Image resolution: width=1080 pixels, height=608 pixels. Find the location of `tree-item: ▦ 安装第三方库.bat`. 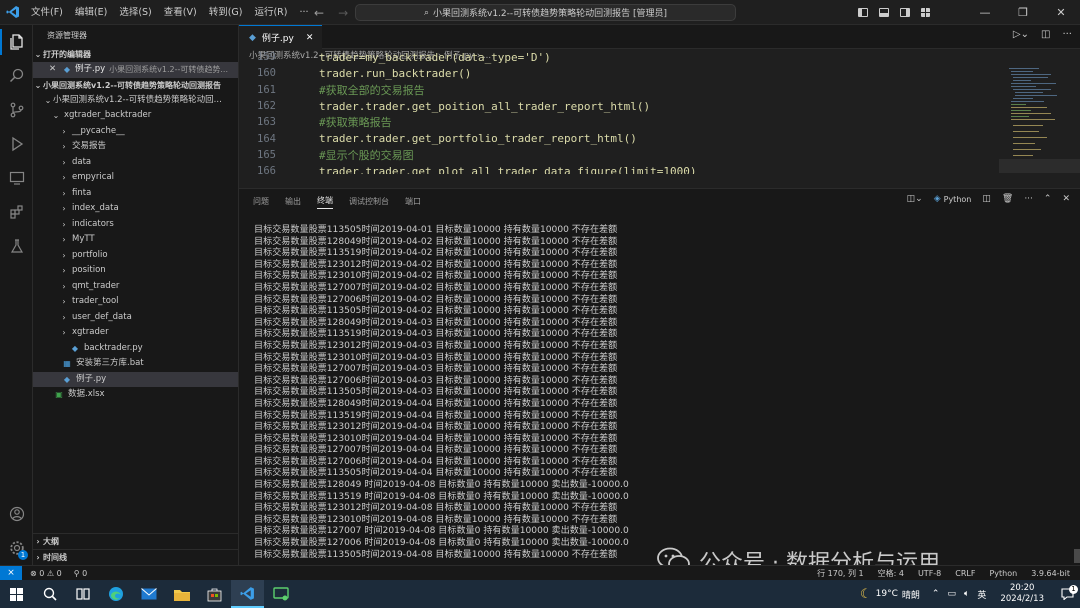

tree-item: ▦ 安装第三方库.bat is located at coordinates (135, 364).